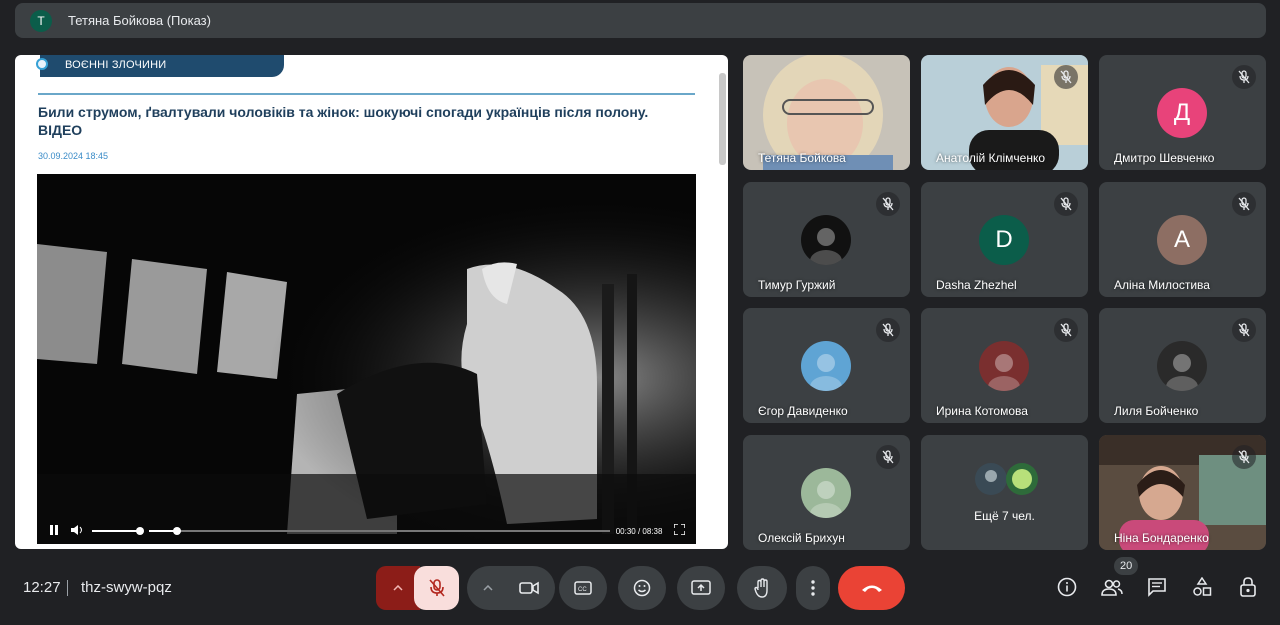  I want to click on present-screen-icon, so click(701, 587).